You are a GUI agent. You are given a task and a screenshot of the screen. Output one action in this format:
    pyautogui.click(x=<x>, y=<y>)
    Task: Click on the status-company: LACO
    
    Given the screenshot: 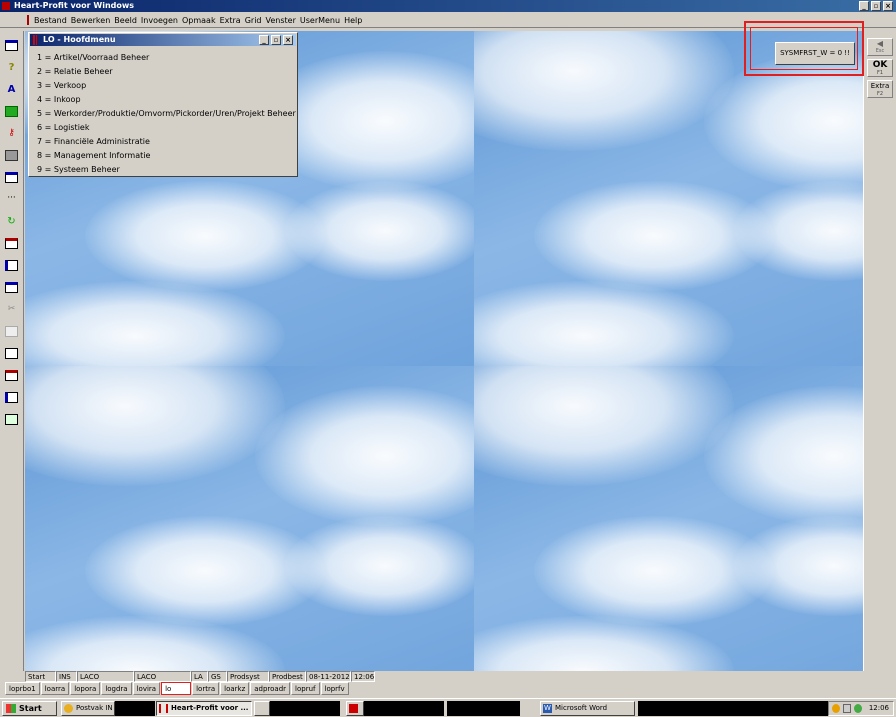 What is the action you would take?
    pyautogui.click(x=162, y=676)
    